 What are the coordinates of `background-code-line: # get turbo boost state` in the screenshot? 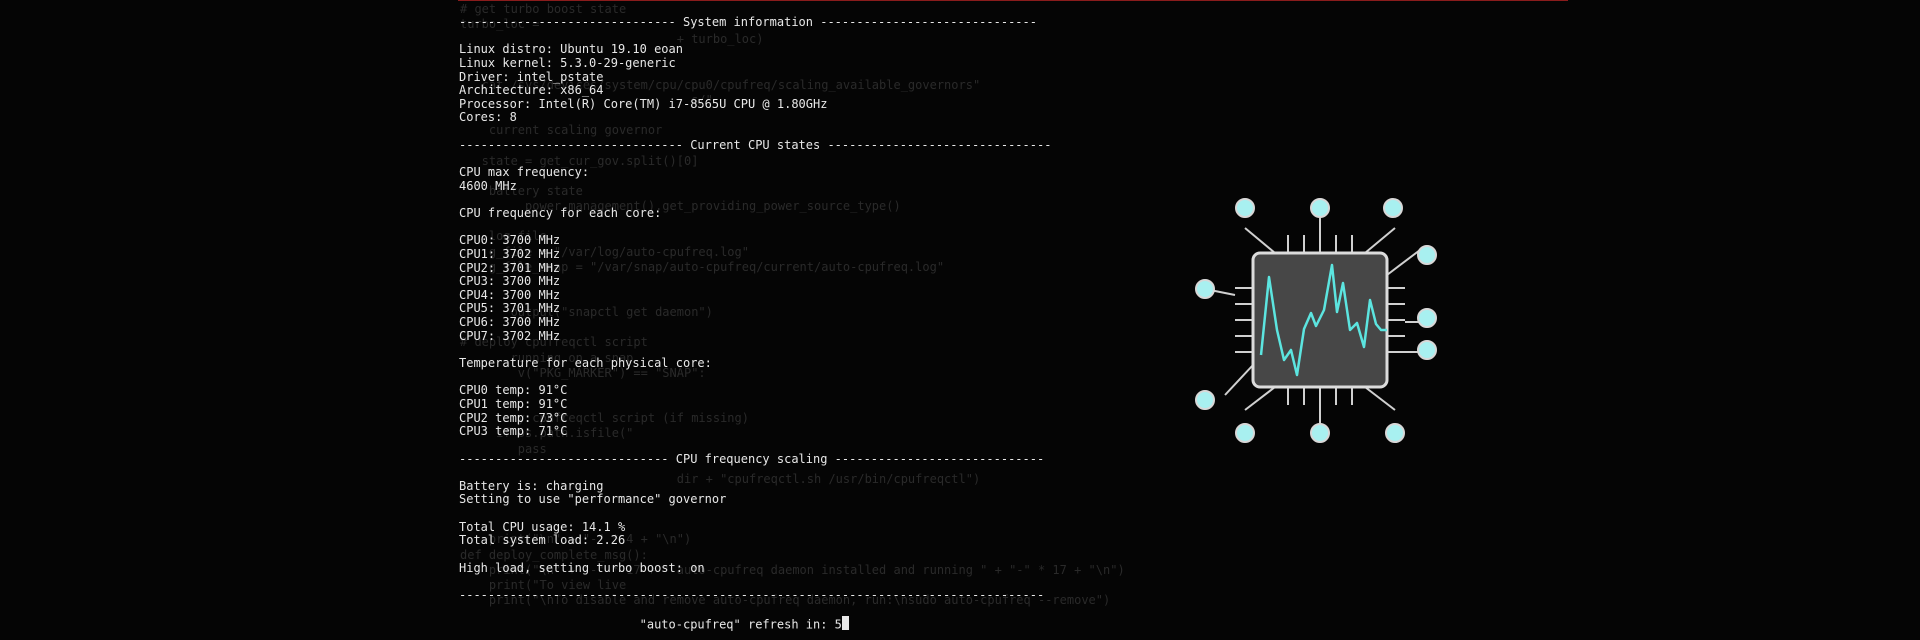 It's located at (543, 9).